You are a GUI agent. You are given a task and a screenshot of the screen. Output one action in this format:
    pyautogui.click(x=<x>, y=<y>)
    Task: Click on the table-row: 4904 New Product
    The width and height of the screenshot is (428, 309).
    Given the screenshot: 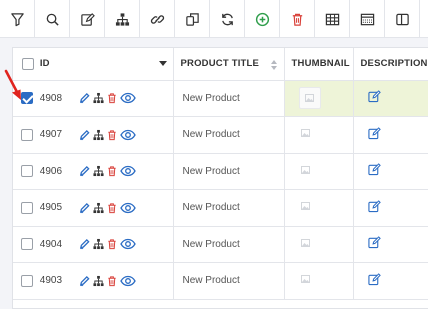 What is the action you would take?
    pyautogui.click(x=220, y=244)
    